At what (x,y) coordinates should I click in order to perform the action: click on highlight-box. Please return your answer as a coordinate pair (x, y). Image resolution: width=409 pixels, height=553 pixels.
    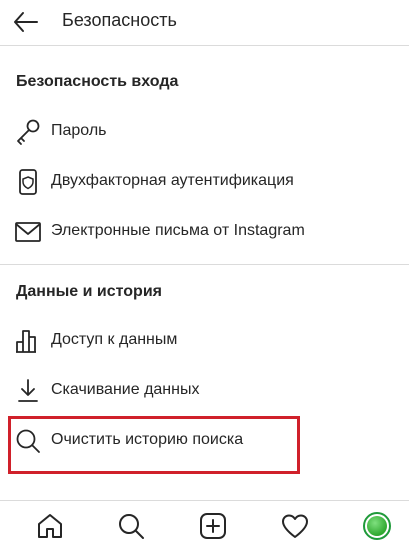
    Looking at the image, I should click on (154, 445).